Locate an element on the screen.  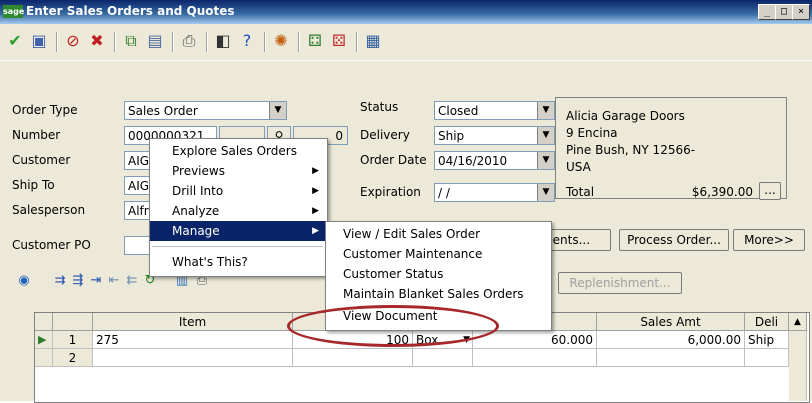
append-row-icon: ⇶ is located at coordinates (78, 281).